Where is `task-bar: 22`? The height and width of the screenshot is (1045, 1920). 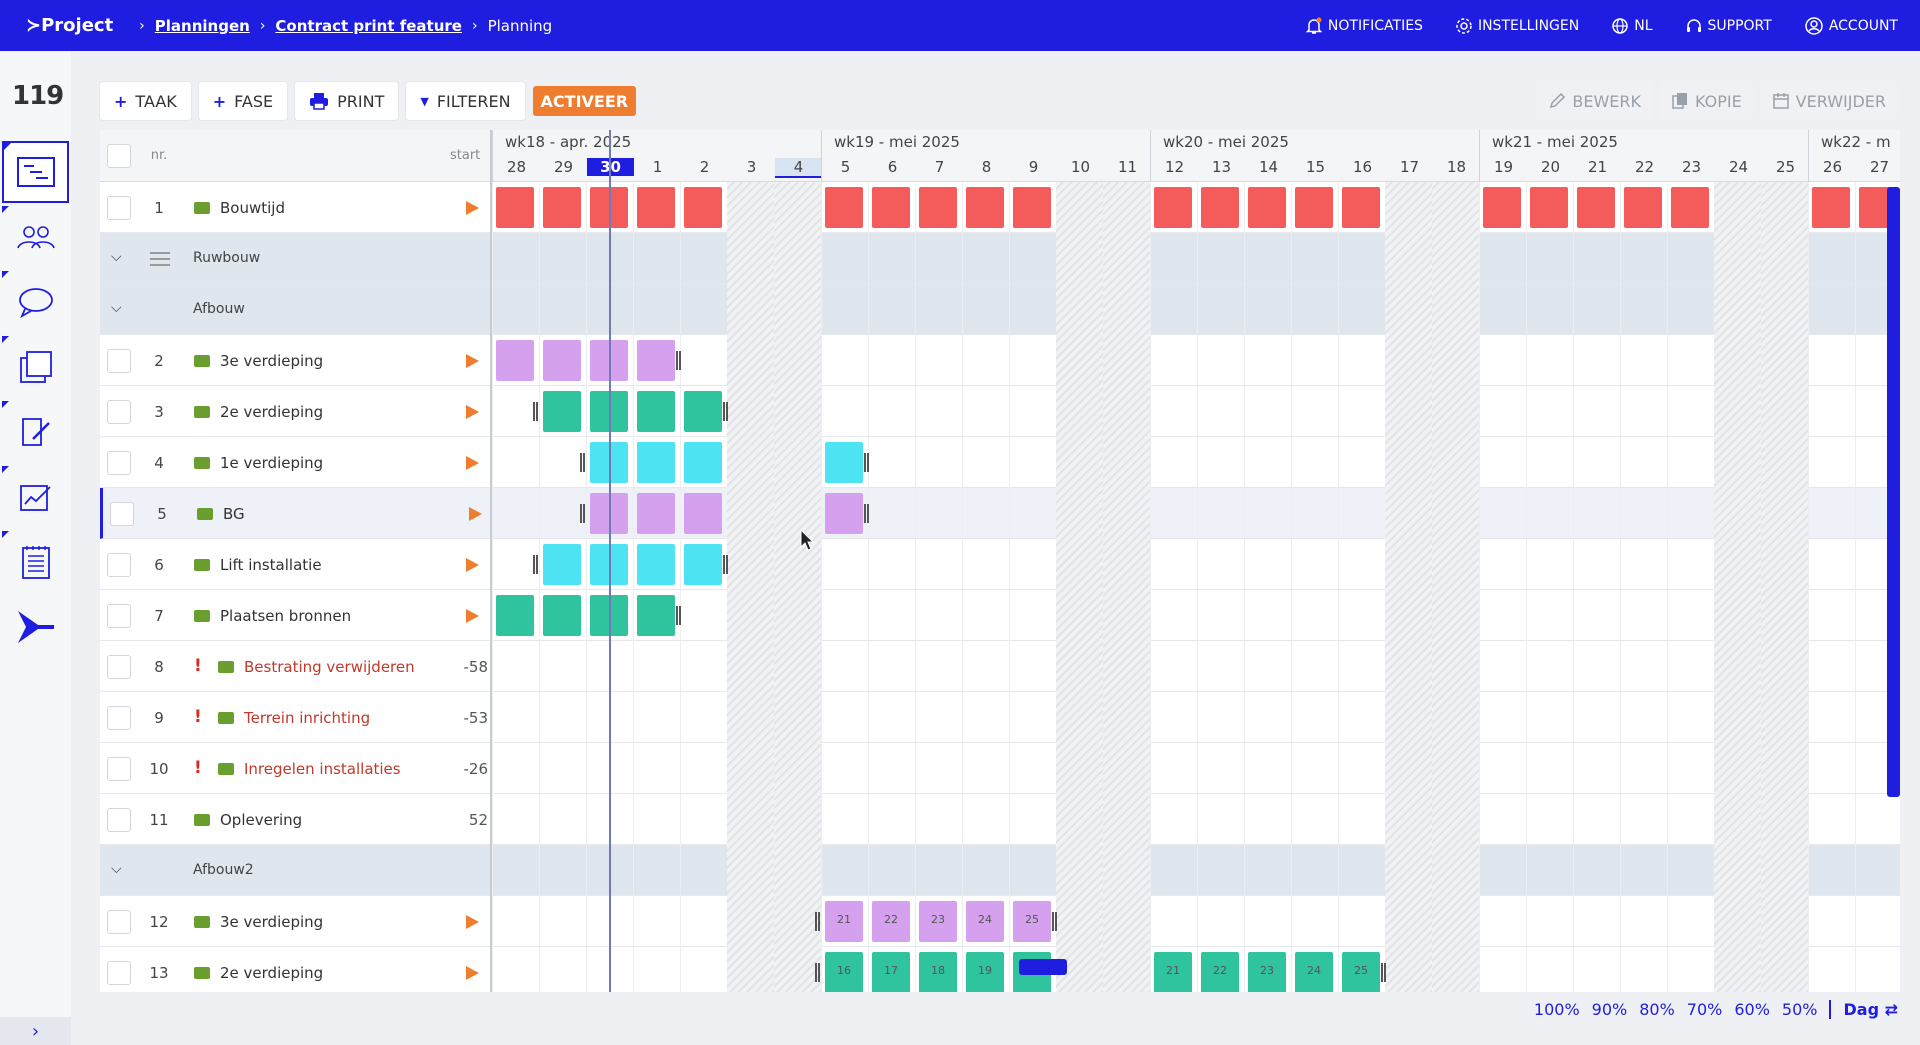
task-bar: 22 is located at coordinates (891, 921).